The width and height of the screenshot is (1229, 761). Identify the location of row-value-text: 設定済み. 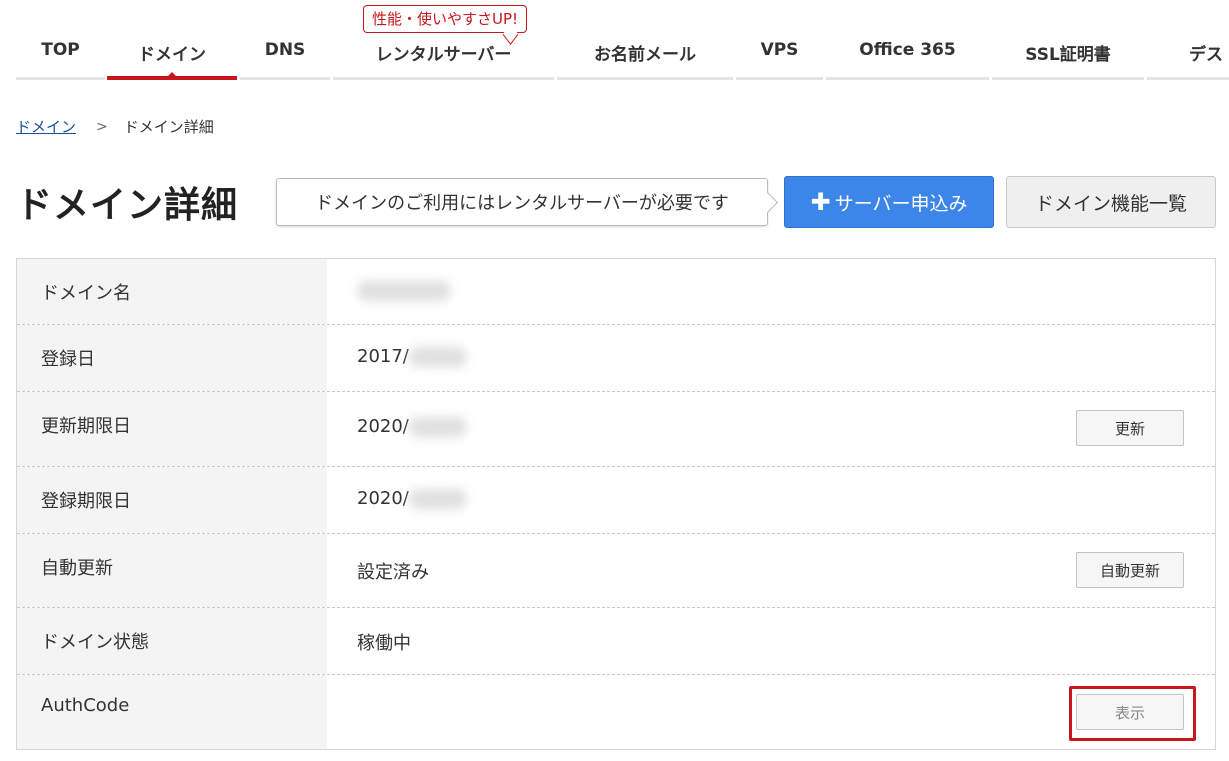
(393, 572).